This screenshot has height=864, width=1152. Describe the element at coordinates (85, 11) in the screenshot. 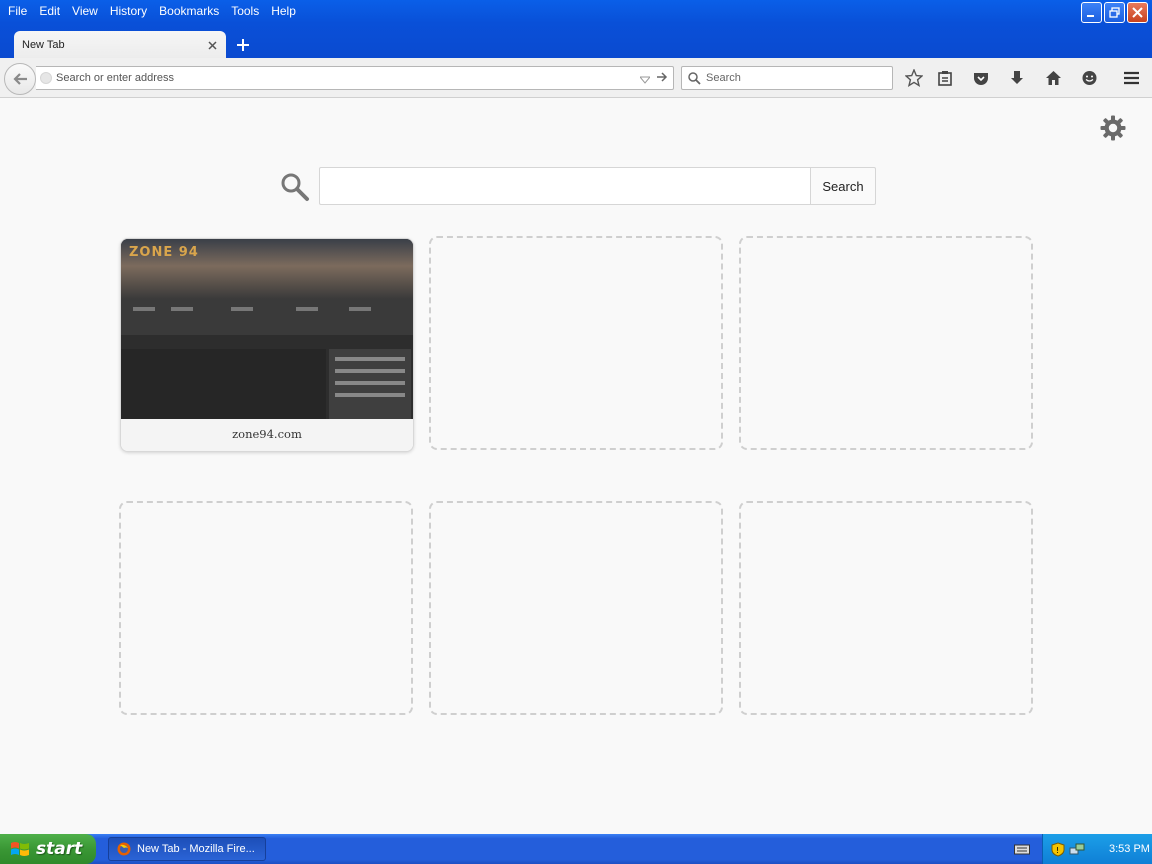

I see `menu-view: View` at that location.